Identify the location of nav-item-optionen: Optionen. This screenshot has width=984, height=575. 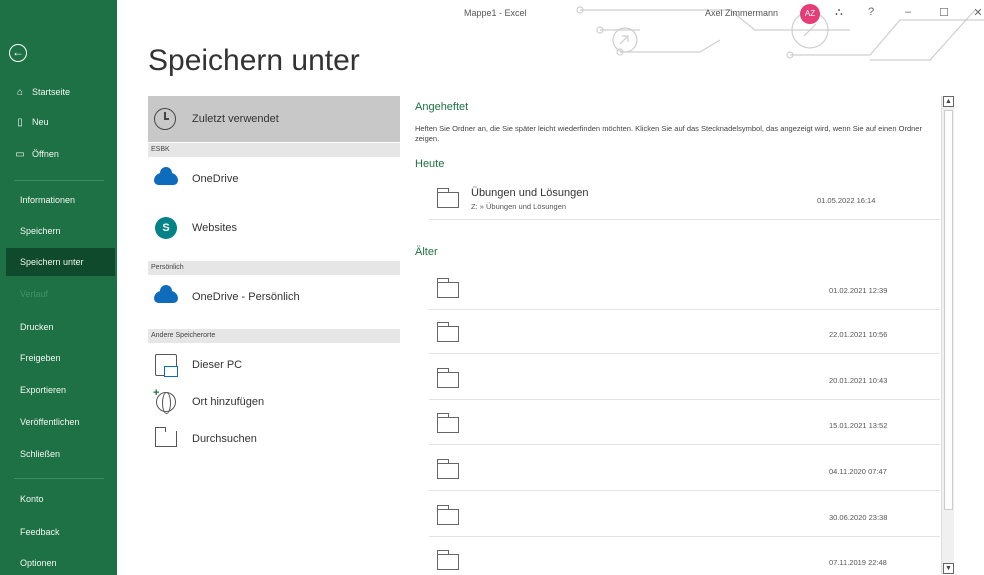
(60, 562).